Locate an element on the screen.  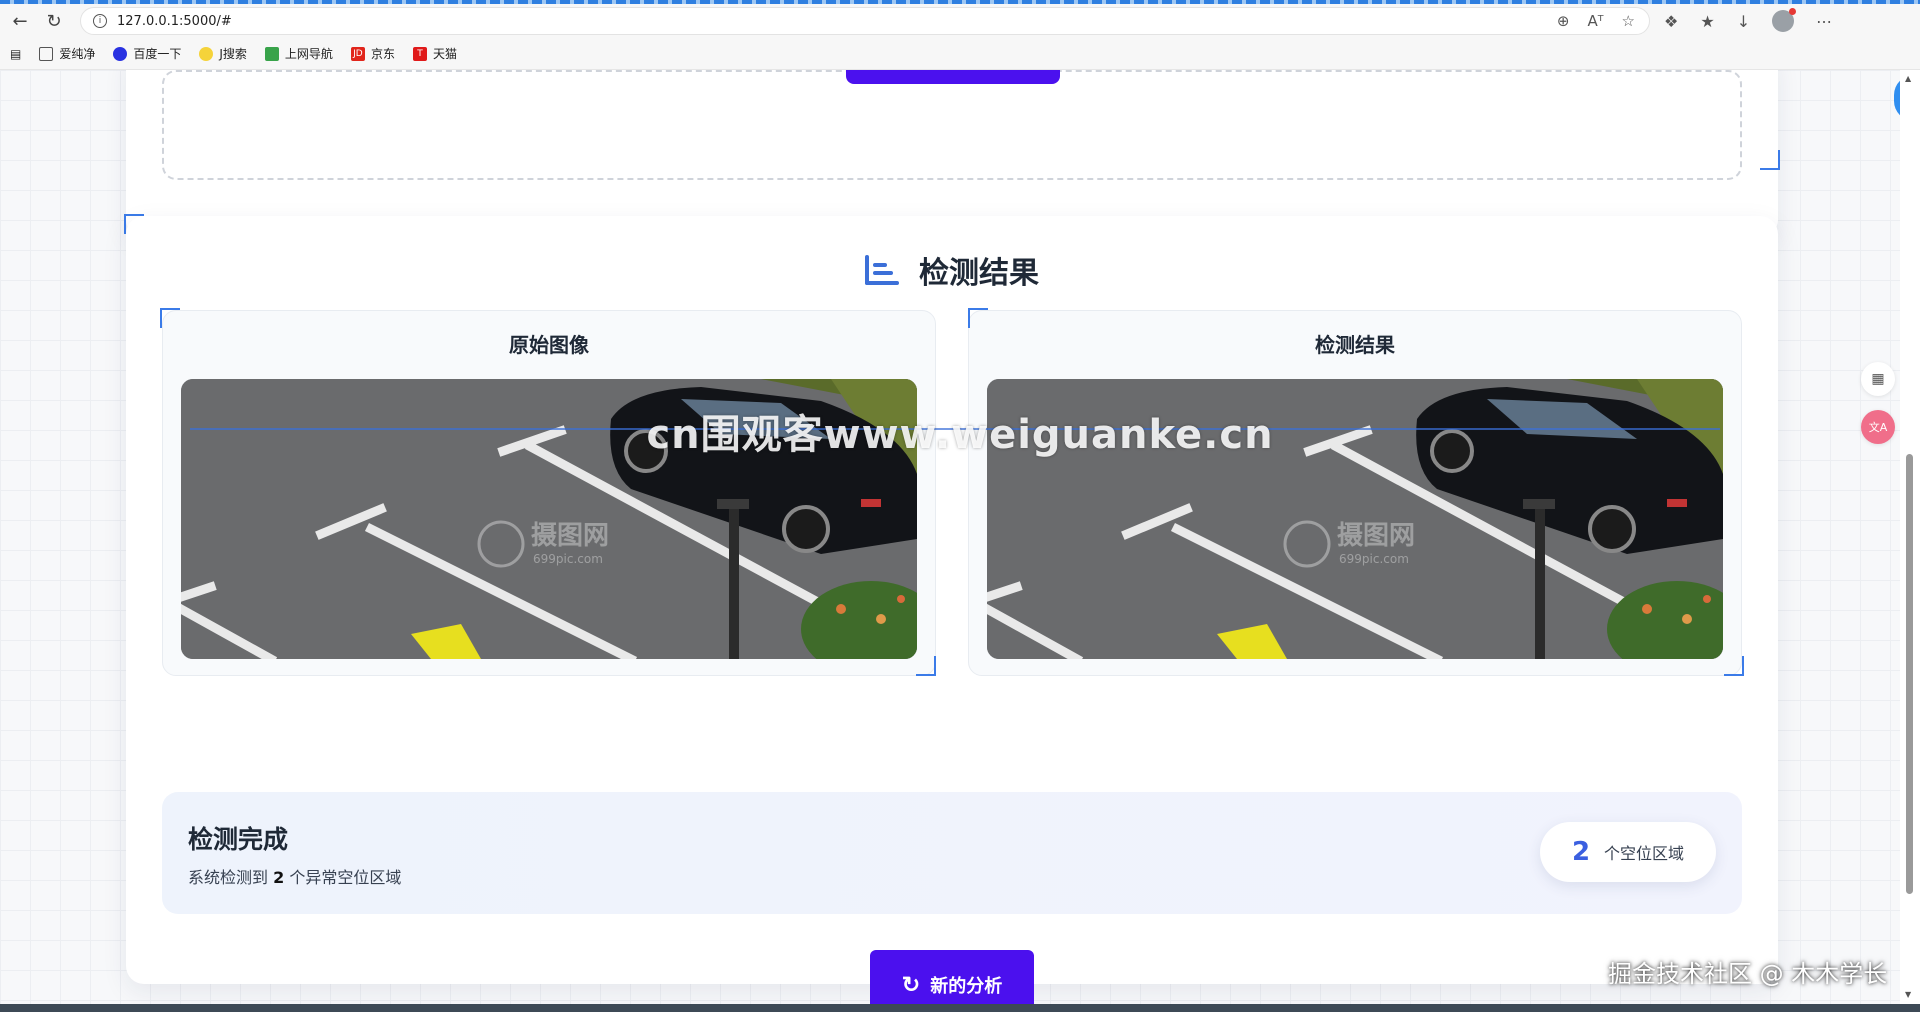
detected-count: 2 is located at coordinates (279, 877).